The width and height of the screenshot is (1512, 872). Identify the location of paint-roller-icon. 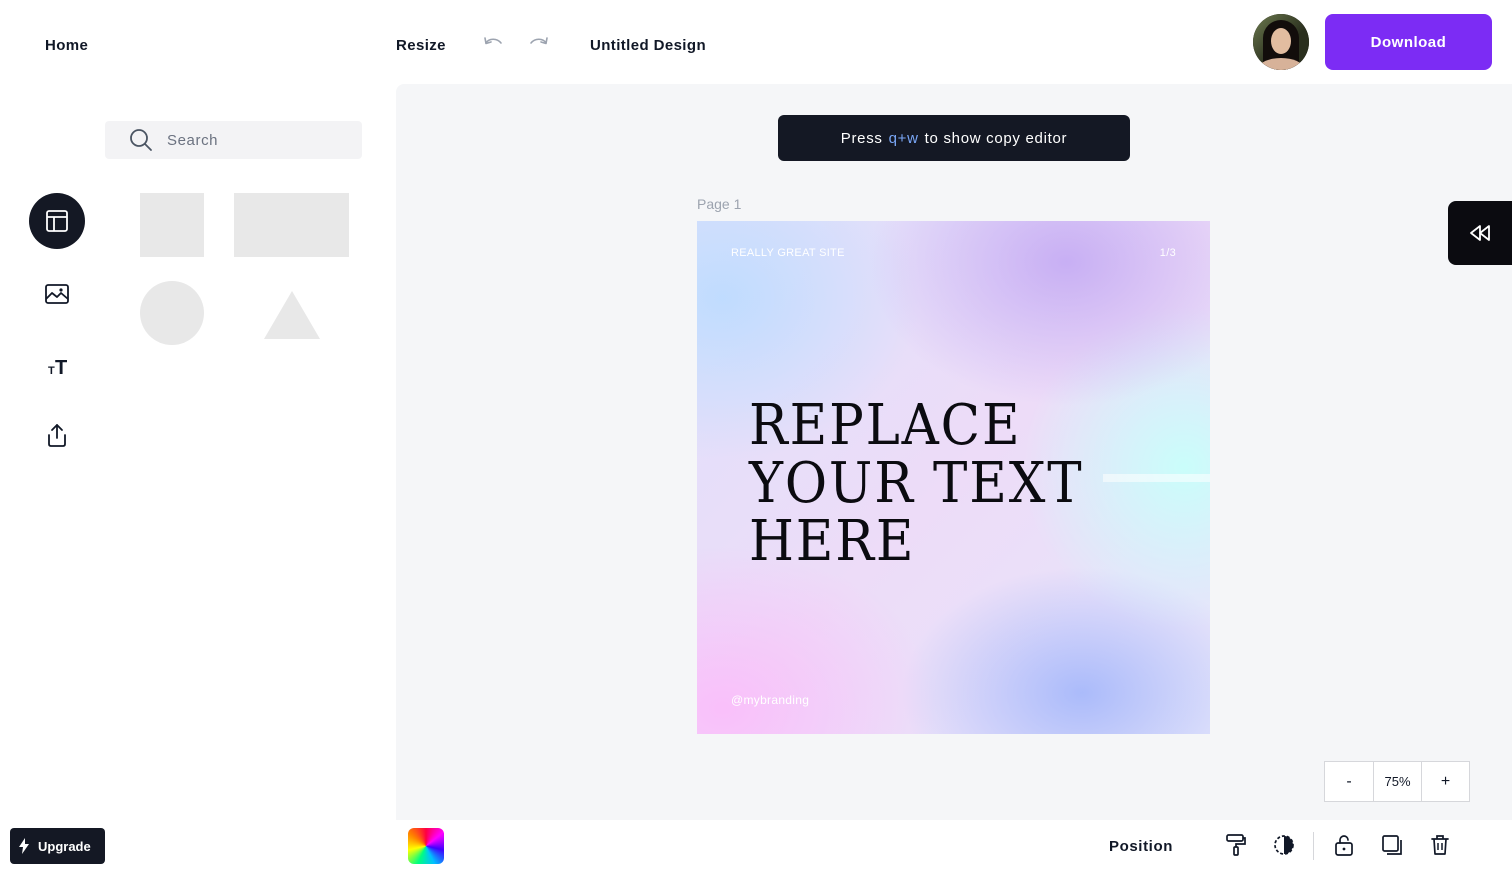
(1236, 845).